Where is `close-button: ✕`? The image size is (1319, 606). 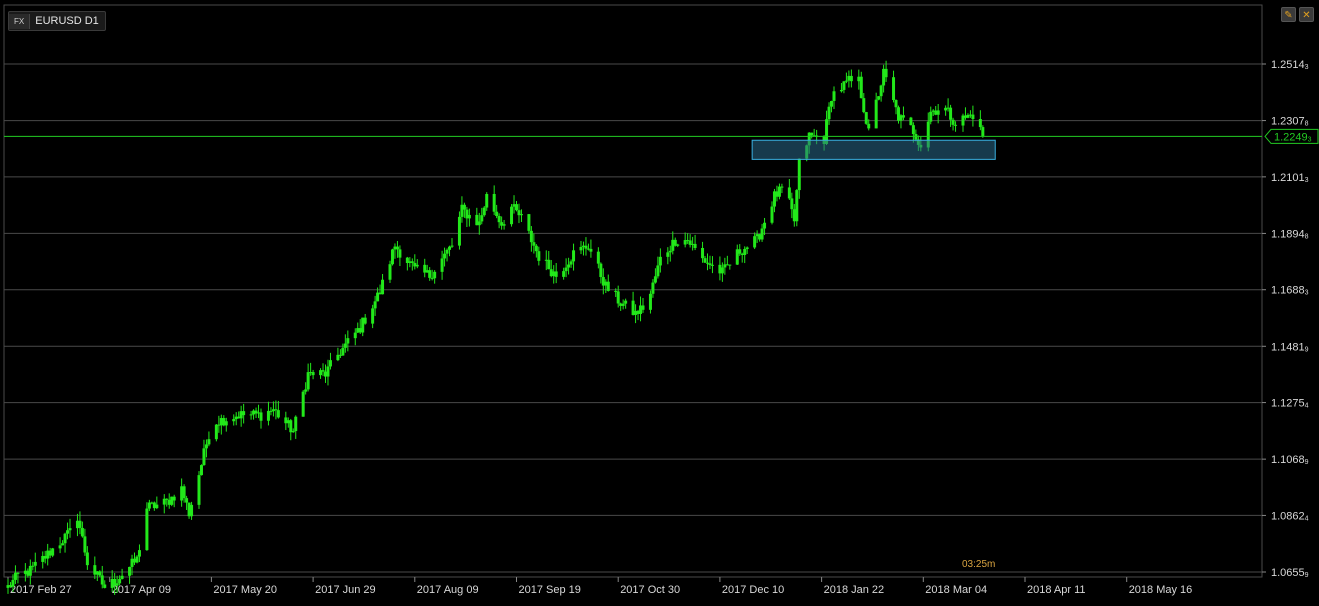 close-button: ✕ is located at coordinates (1306, 14).